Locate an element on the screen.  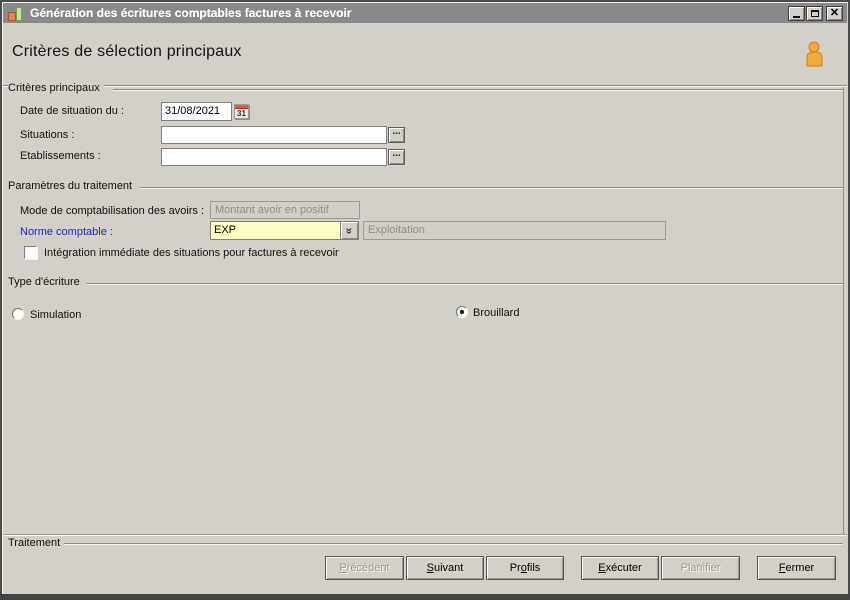
date-input: 31/08/2021 is located at coordinates (196, 111).